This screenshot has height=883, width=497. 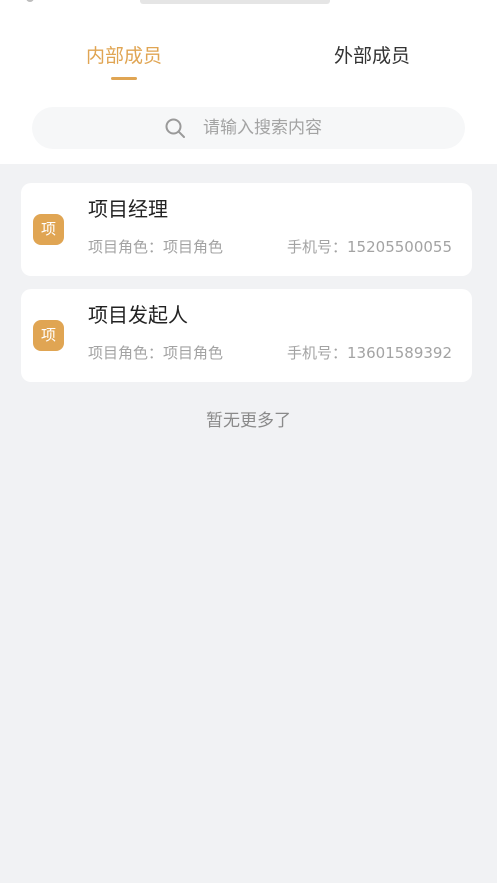 What do you see at coordinates (175, 128) in the screenshot?
I see `search-icon` at bounding box center [175, 128].